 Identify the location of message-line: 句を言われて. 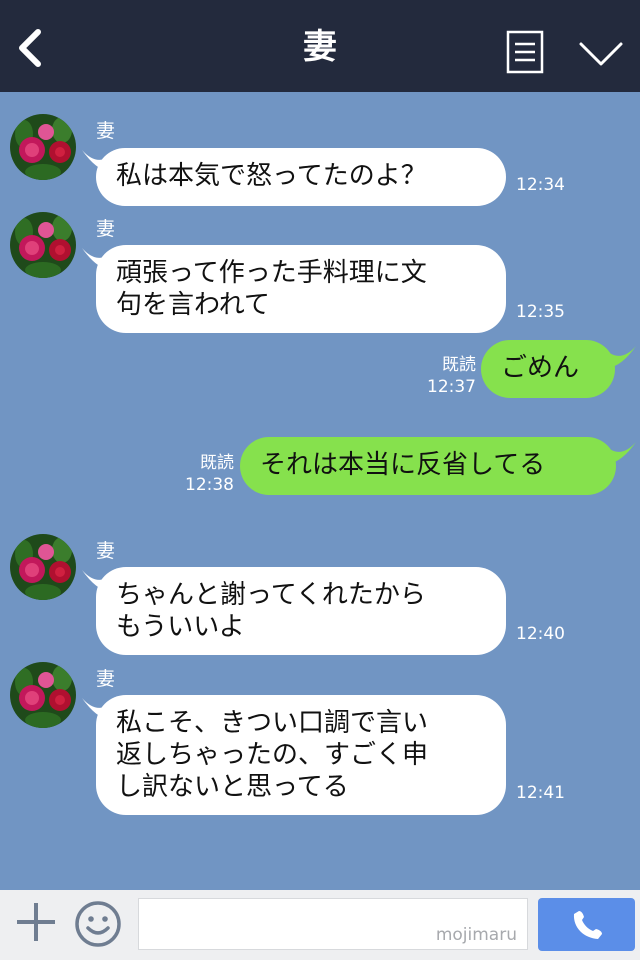
(193, 305).